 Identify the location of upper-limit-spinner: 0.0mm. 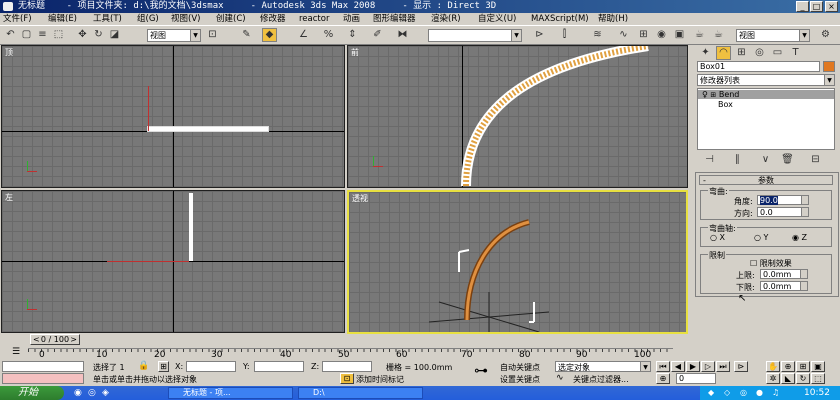
(784, 274).